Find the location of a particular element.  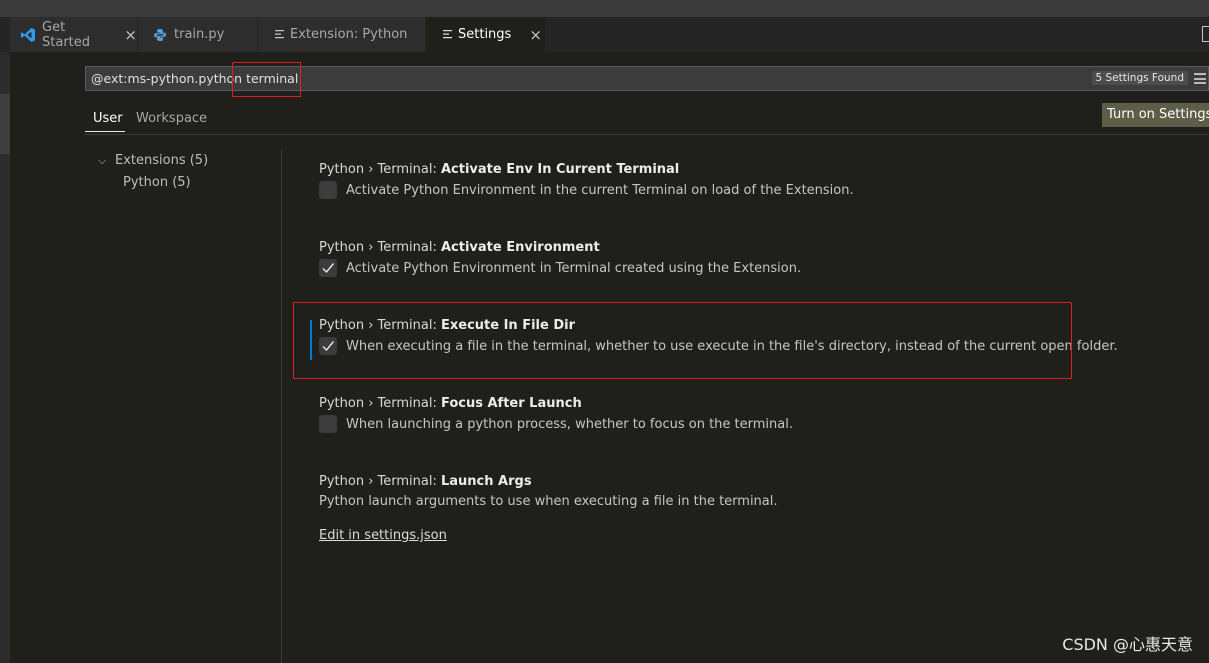

setting-title: Python › Terminal: Activate Environment is located at coordinates (560, 247).